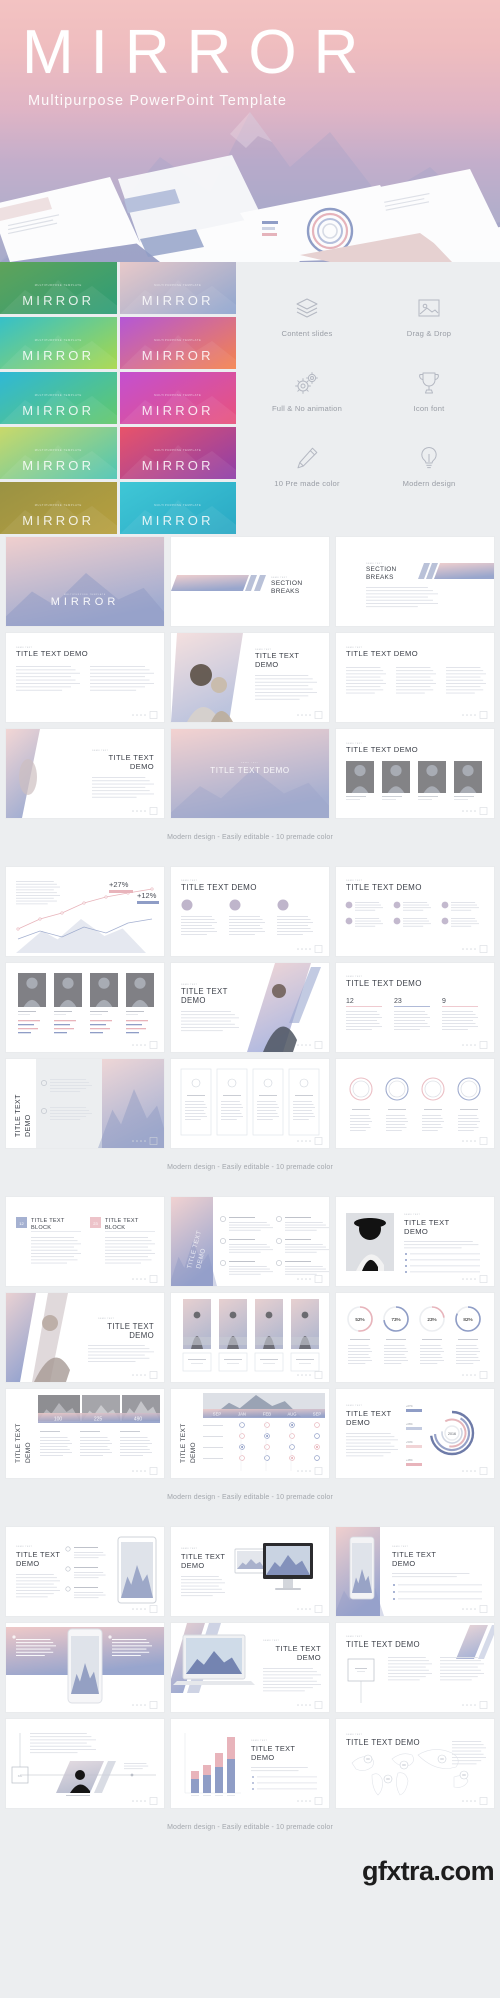 This screenshot has height=1998, width=500. What do you see at coordinates (177, 288) in the screenshot?
I see `color-swatch-pink-blue: MULTIPURPOSE TEMPLATE MIRROR` at bounding box center [177, 288].